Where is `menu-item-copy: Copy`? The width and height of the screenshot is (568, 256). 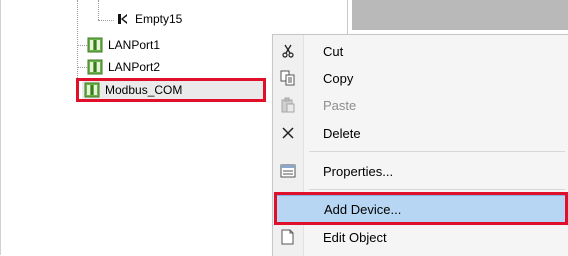 menu-item-copy: Copy is located at coordinates (421, 78).